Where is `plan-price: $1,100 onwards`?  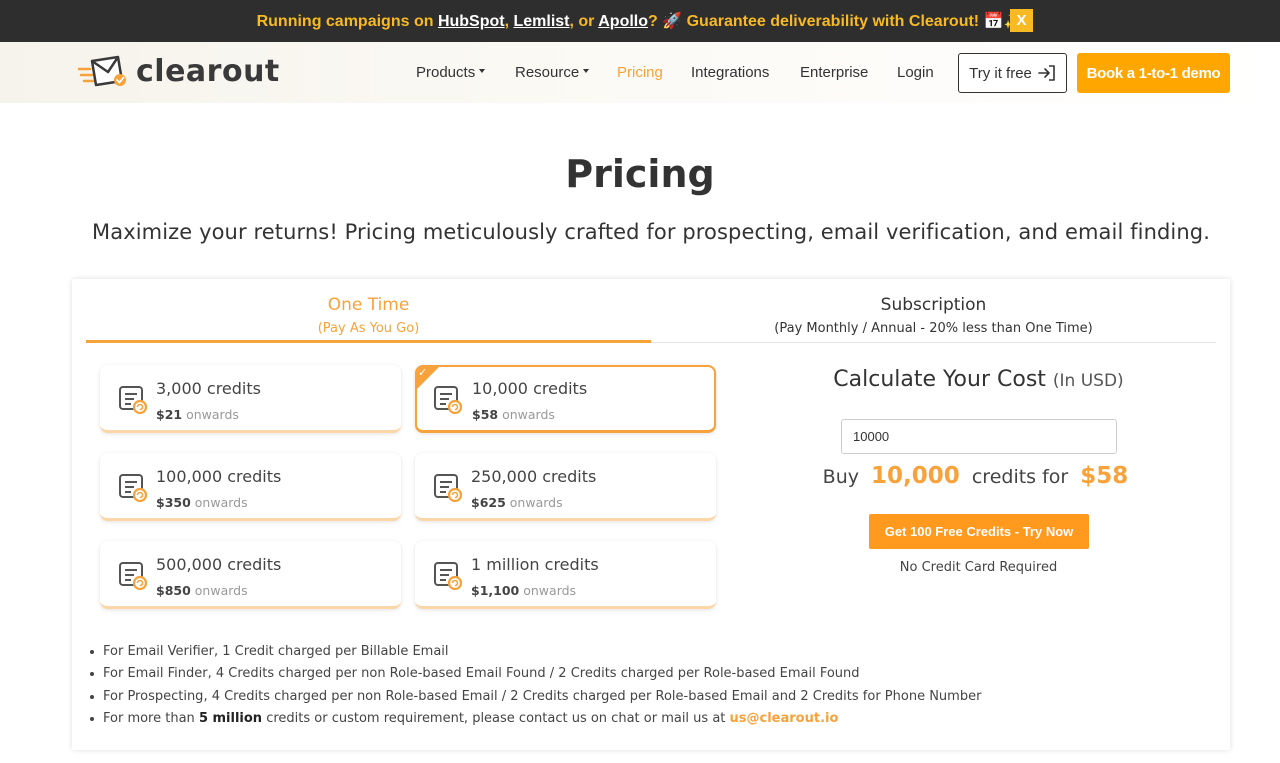
plan-price: $1,100 onwards is located at coordinates (523, 590).